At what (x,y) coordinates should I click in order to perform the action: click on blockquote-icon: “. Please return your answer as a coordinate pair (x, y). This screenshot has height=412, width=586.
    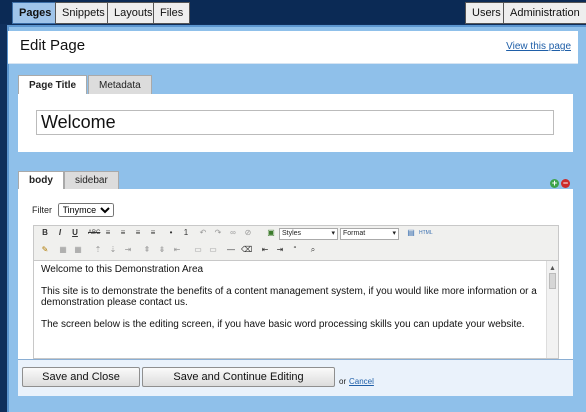
    Looking at the image, I should click on (295, 250).